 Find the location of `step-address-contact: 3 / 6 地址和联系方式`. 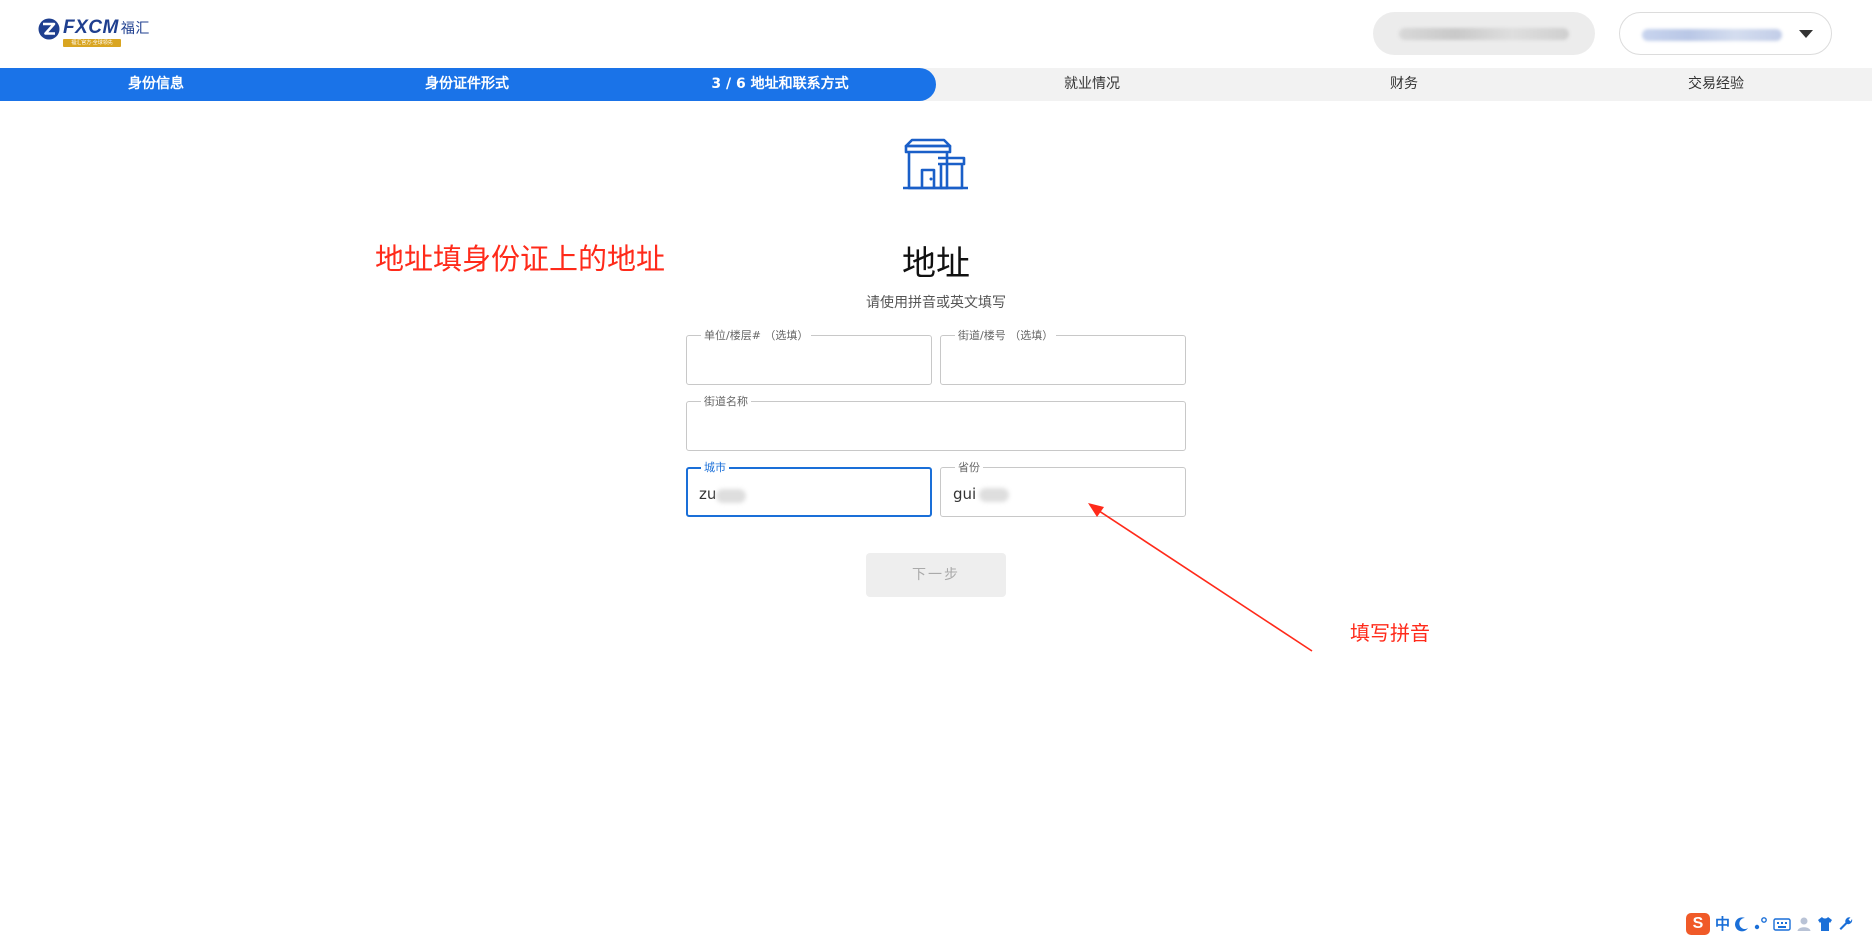

step-address-contact: 3 / 6 地址和联系方式 is located at coordinates (780, 84).